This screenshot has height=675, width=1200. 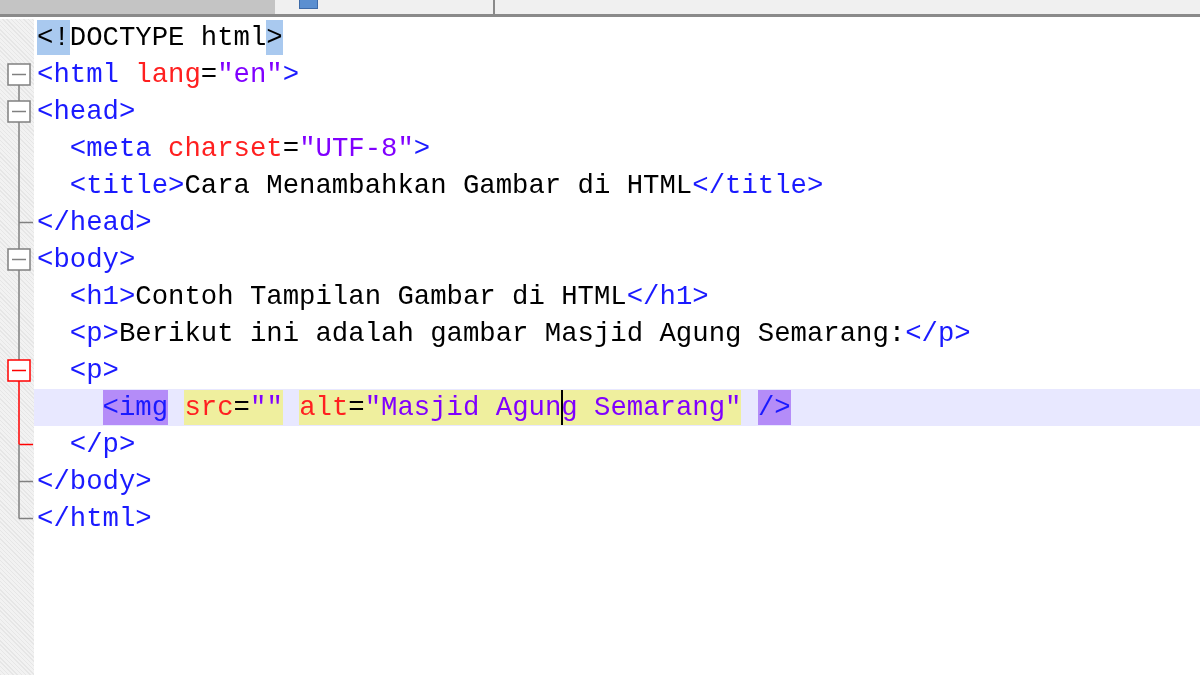 What do you see at coordinates (519, 334) in the screenshot?
I see `code-line: <p>Berikut ini adalah gambar Masjid Agung Semarang:</p>` at bounding box center [519, 334].